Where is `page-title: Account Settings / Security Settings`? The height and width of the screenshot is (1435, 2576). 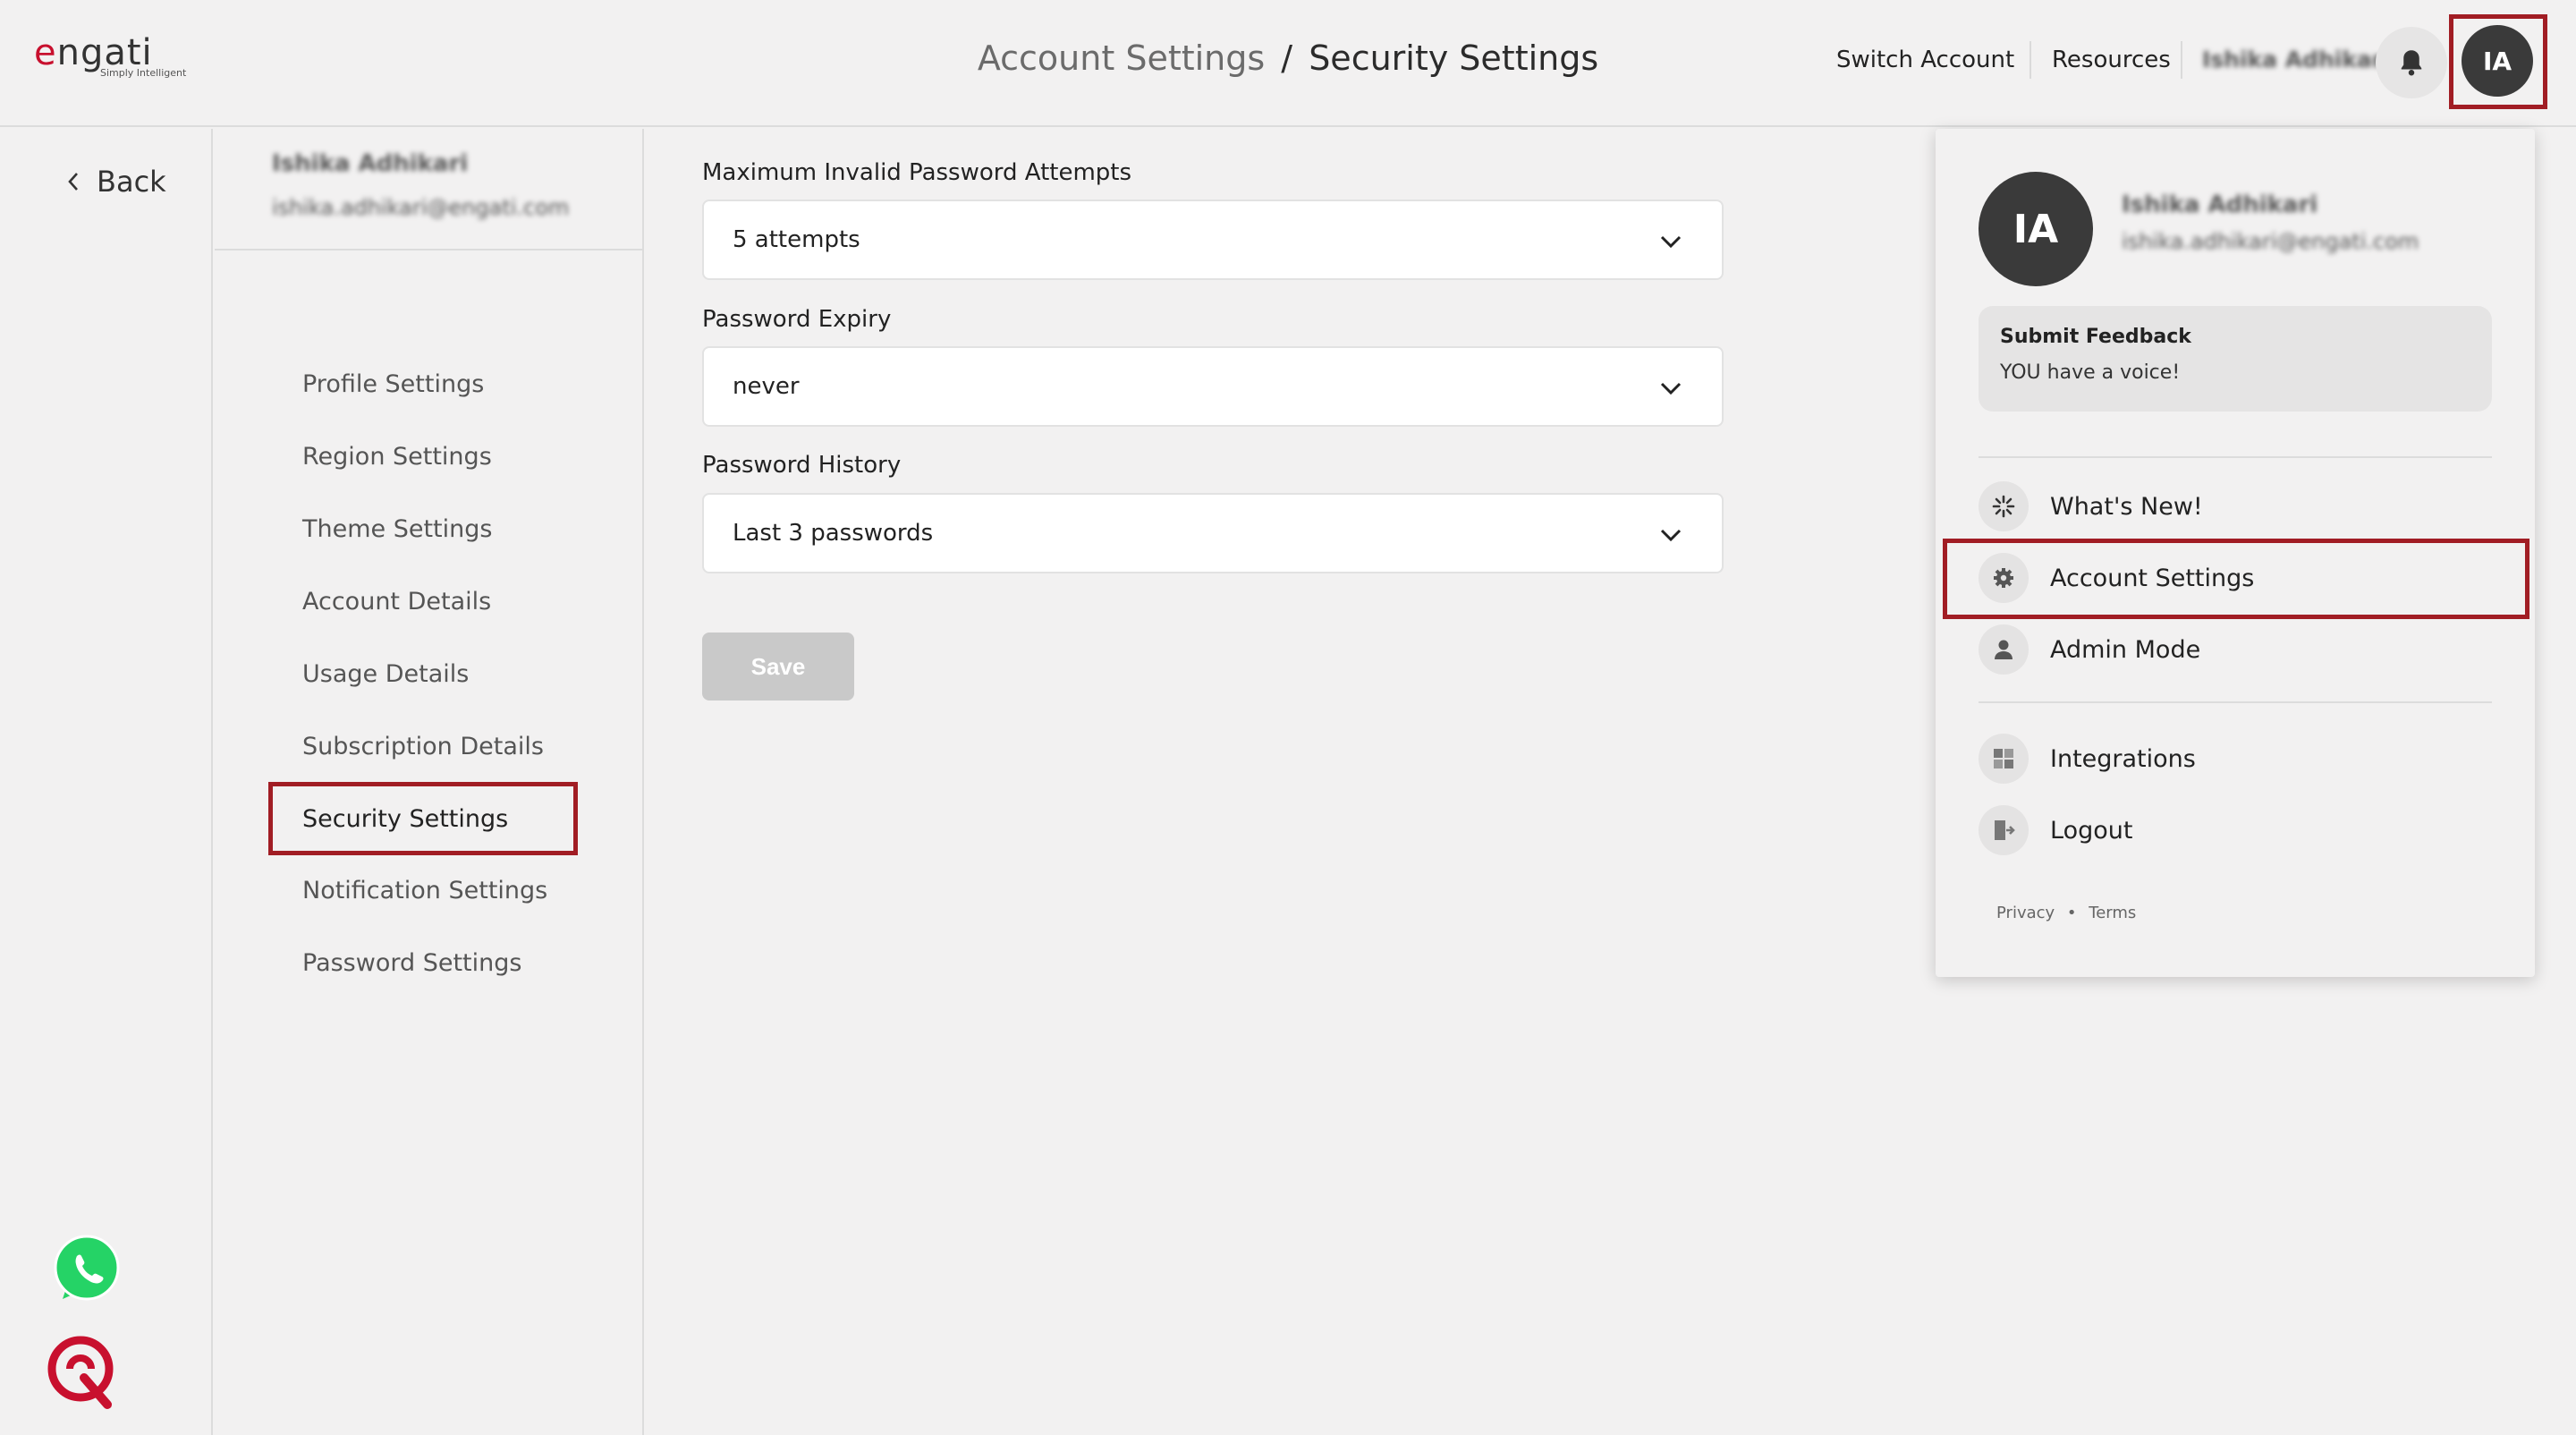
page-title: Account Settings / Security Settings is located at coordinates (1288, 58).